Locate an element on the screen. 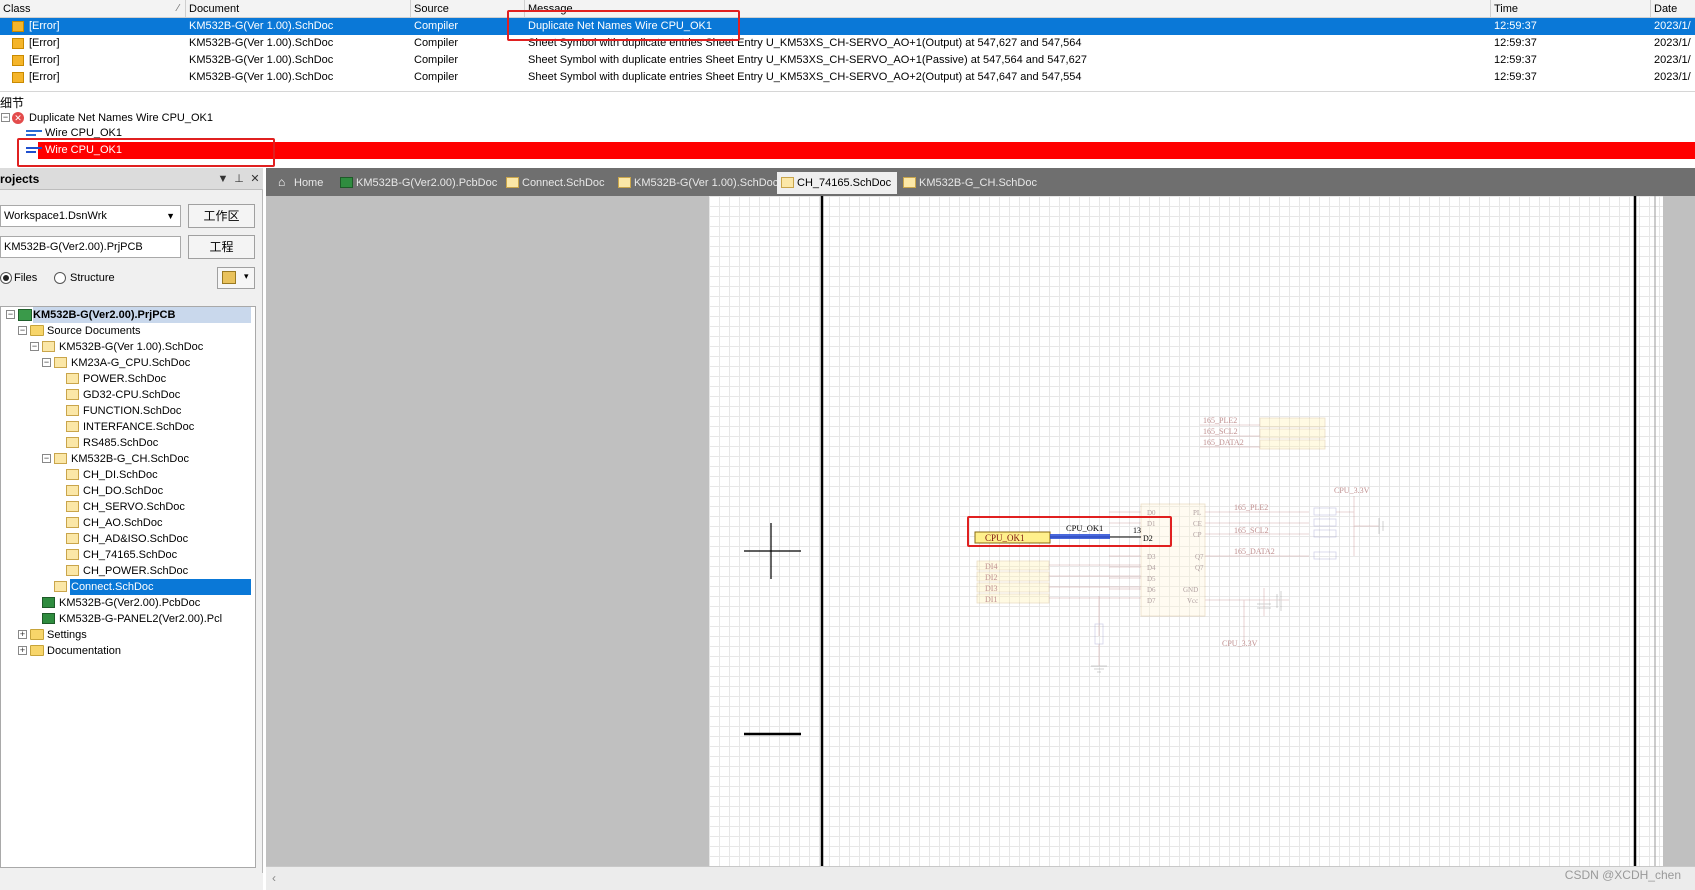 This screenshot has width=1695, height=890. details-title: 细节 is located at coordinates (12, 103).